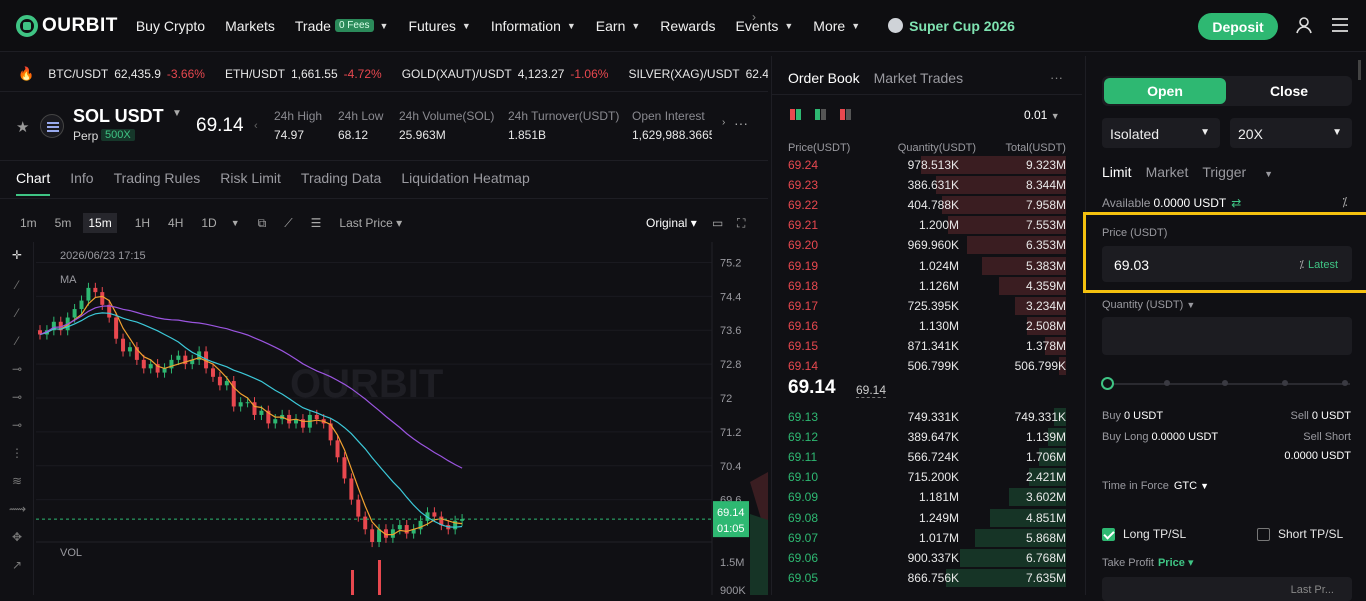 The height and width of the screenshot is (601, 1366). I want to click on more-icon: ···, so click(741, 123).